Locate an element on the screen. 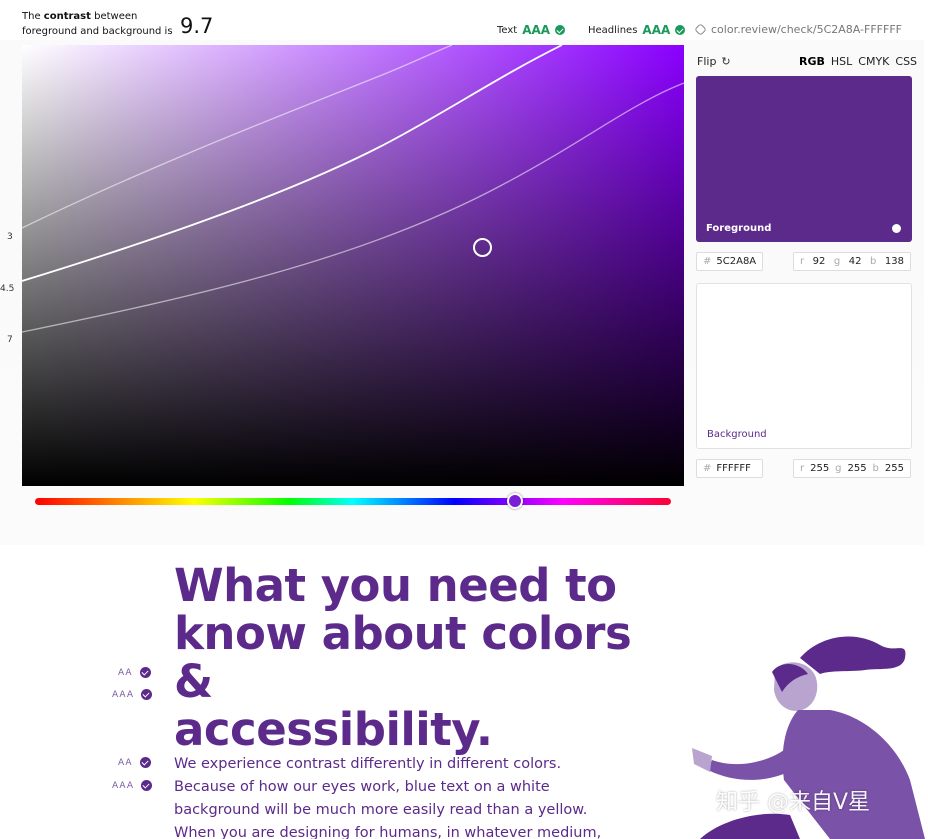  tab-cmyk: CMYK is located at coordinates (873, 61).